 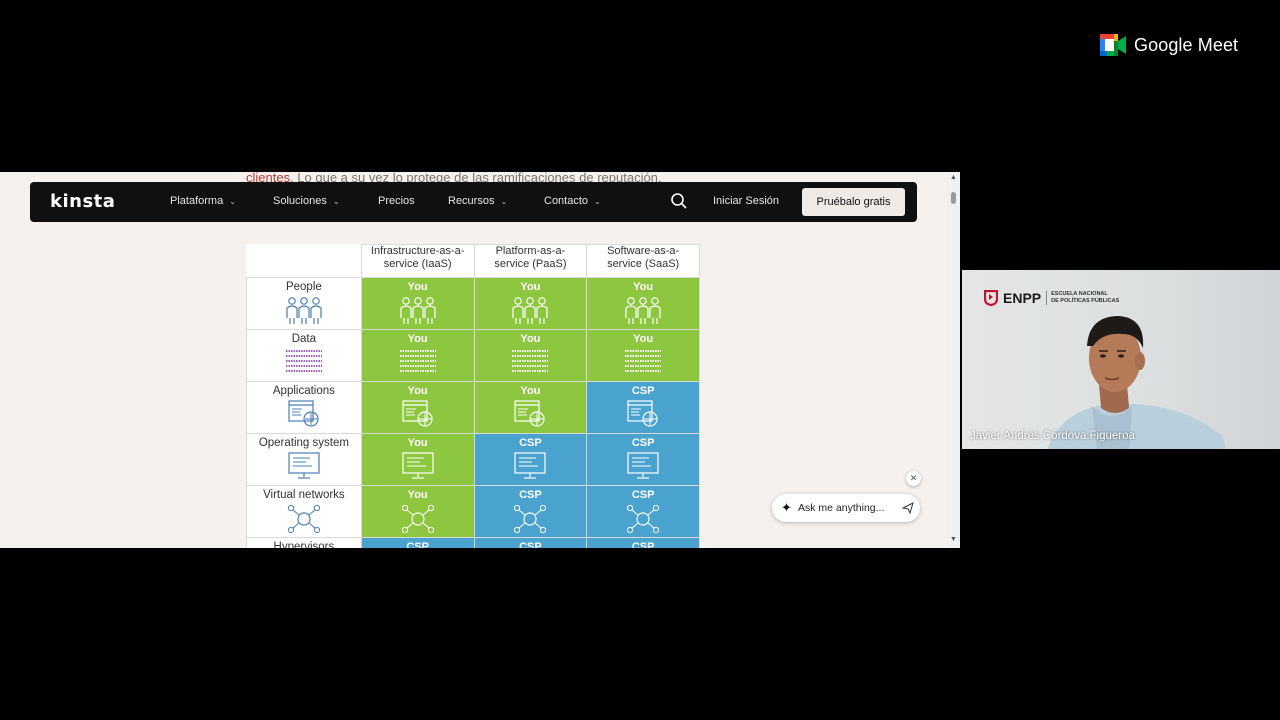 I want to click on row-label-text: Data, so click(x=304, y=338).